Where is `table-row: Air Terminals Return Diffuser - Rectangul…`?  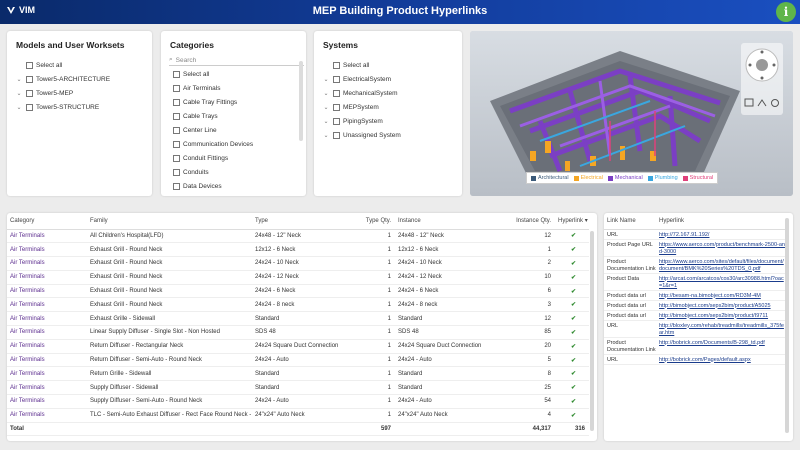
table-row: Air Terminals Return Diffuser - Rectangul… is located at coordinates (298, 346).